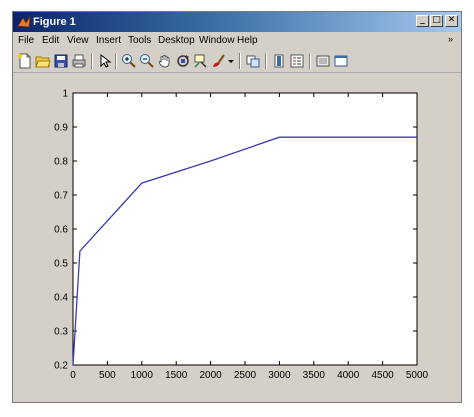  Describe the element at coordinates (165, 61) in the screenshot. I see `pan-hand-icon` at that location.